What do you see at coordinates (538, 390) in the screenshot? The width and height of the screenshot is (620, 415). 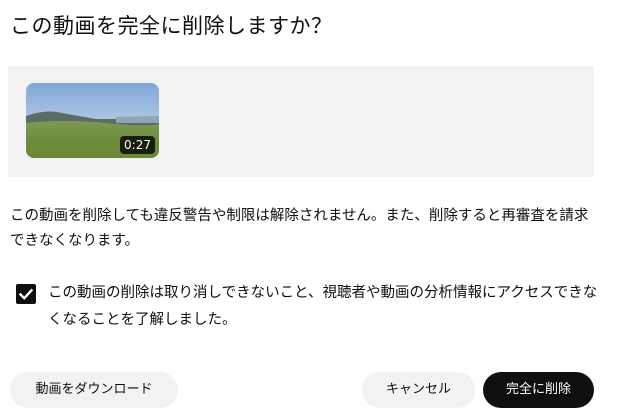 I see `delete-permanently-button: 完全に削除` at bounding box center [538, 390].